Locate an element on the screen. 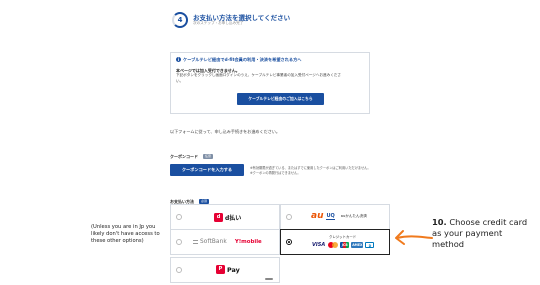 This screenshot has width=540, height=285. step-number: 4 is located at coordinates (180, 20).